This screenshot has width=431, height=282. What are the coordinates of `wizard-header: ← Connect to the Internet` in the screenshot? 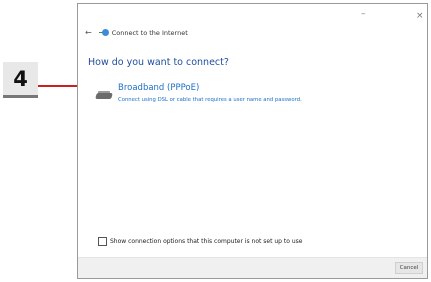 It's located at (136, 32).